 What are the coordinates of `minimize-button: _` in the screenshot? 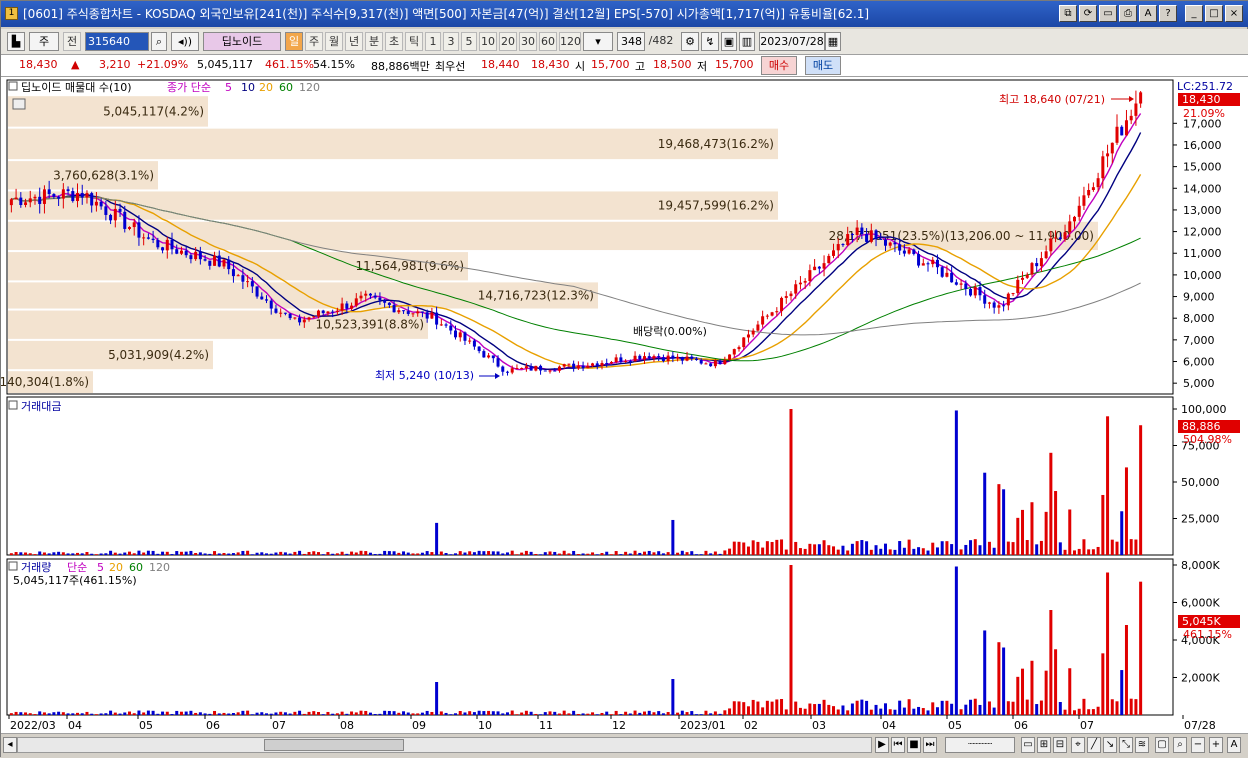 It's located at (1194, 13).